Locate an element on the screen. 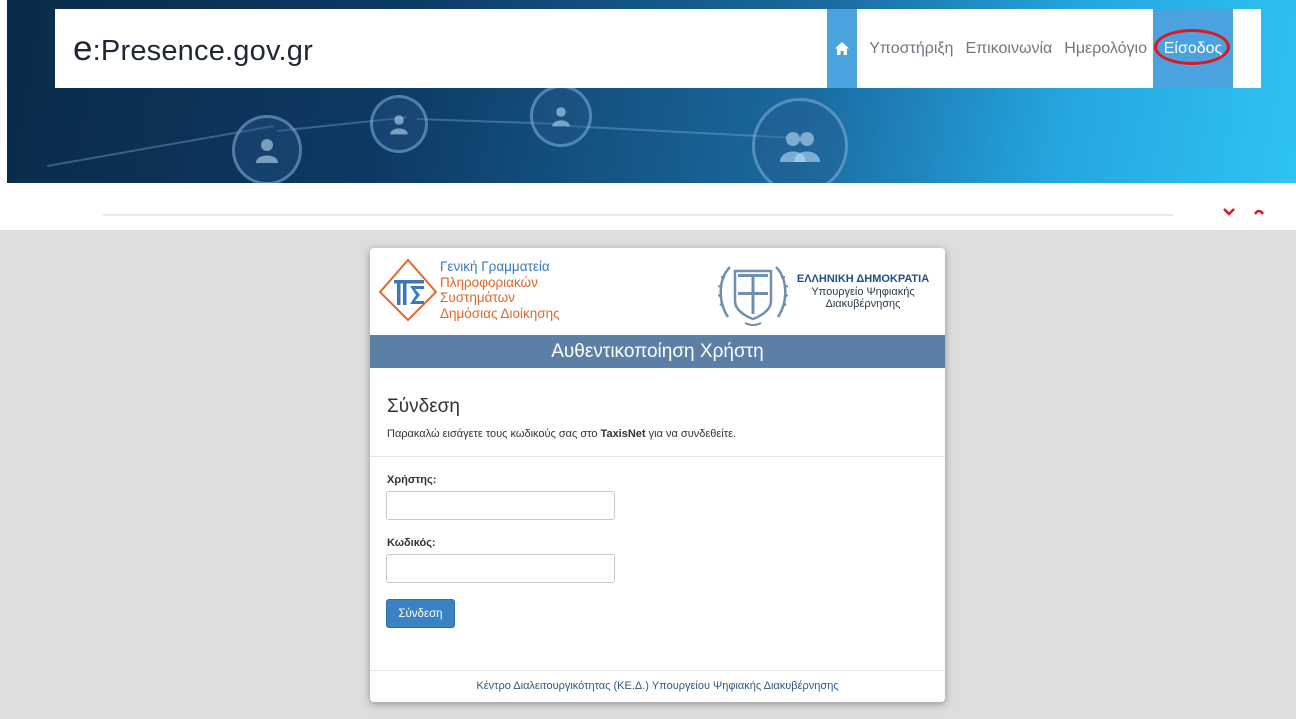 The height and width of the screenshot is (719, 1296). annotation-circle is located at coordinates (1192, 47).